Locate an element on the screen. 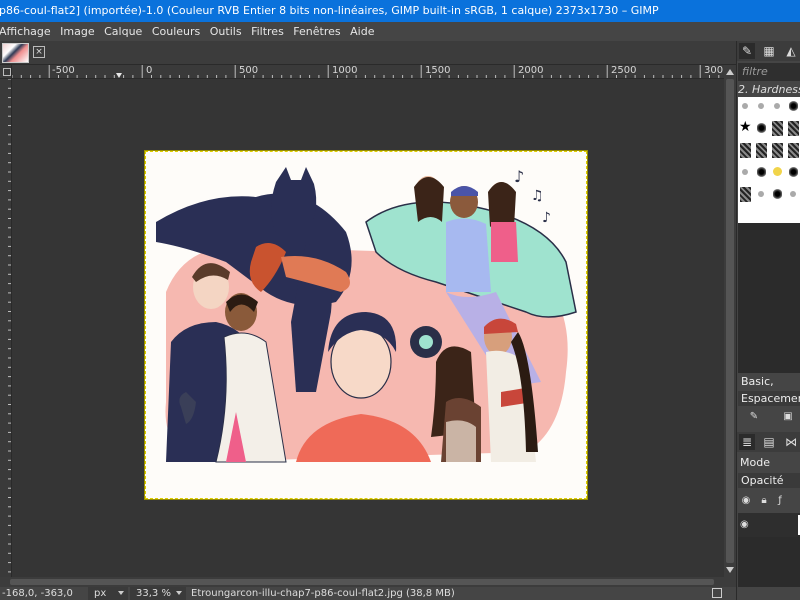  horizontal-ruler: -500 0 500 1000 1500 2000 2500 300 is located at coordinates (368, 72).